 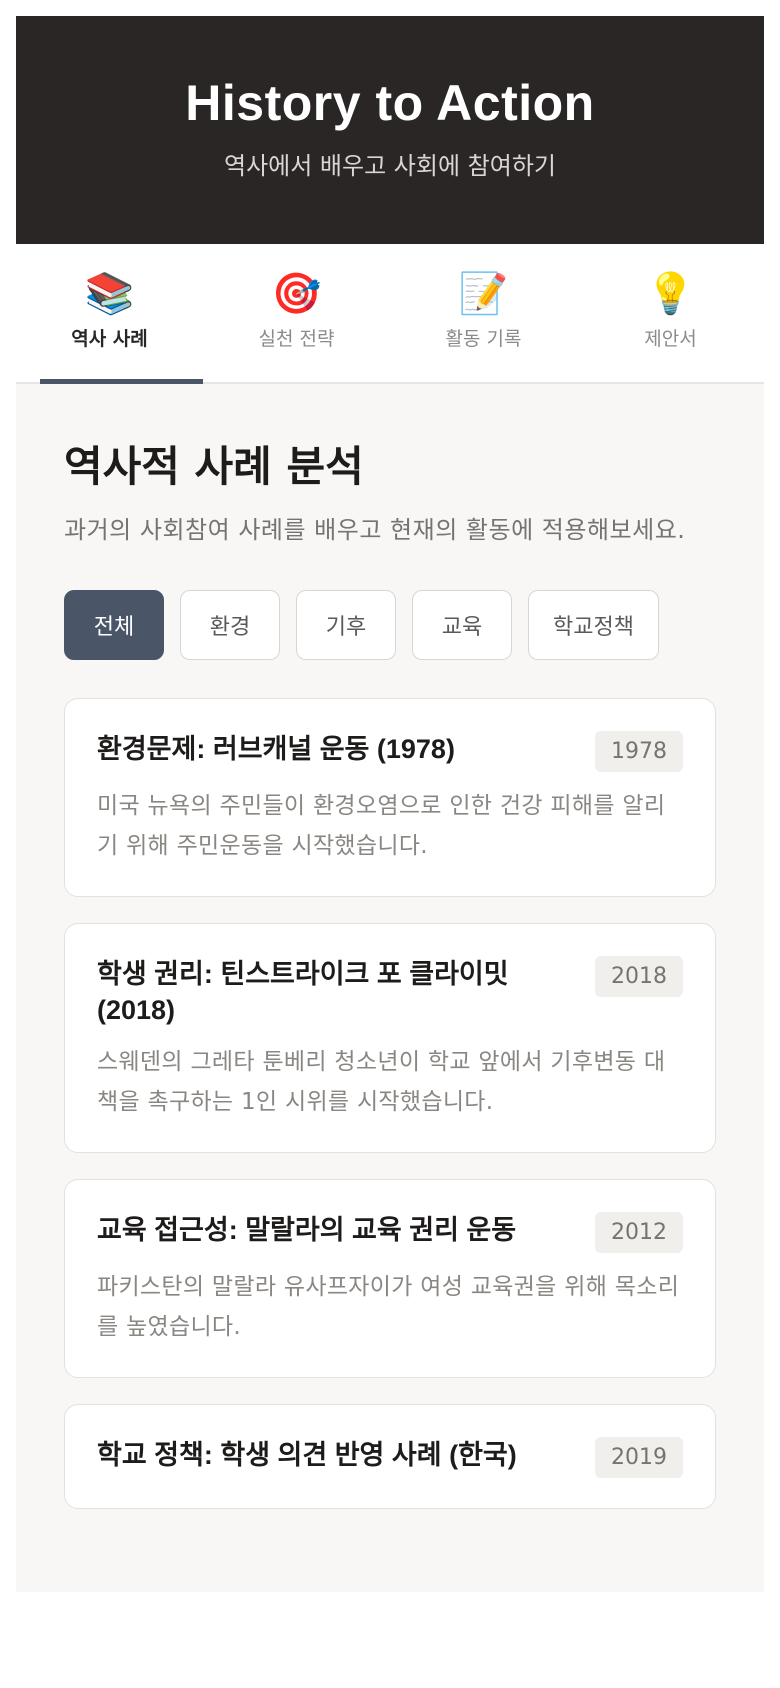 I want to click on filter-all: 전체, so click(x=114, y=625).